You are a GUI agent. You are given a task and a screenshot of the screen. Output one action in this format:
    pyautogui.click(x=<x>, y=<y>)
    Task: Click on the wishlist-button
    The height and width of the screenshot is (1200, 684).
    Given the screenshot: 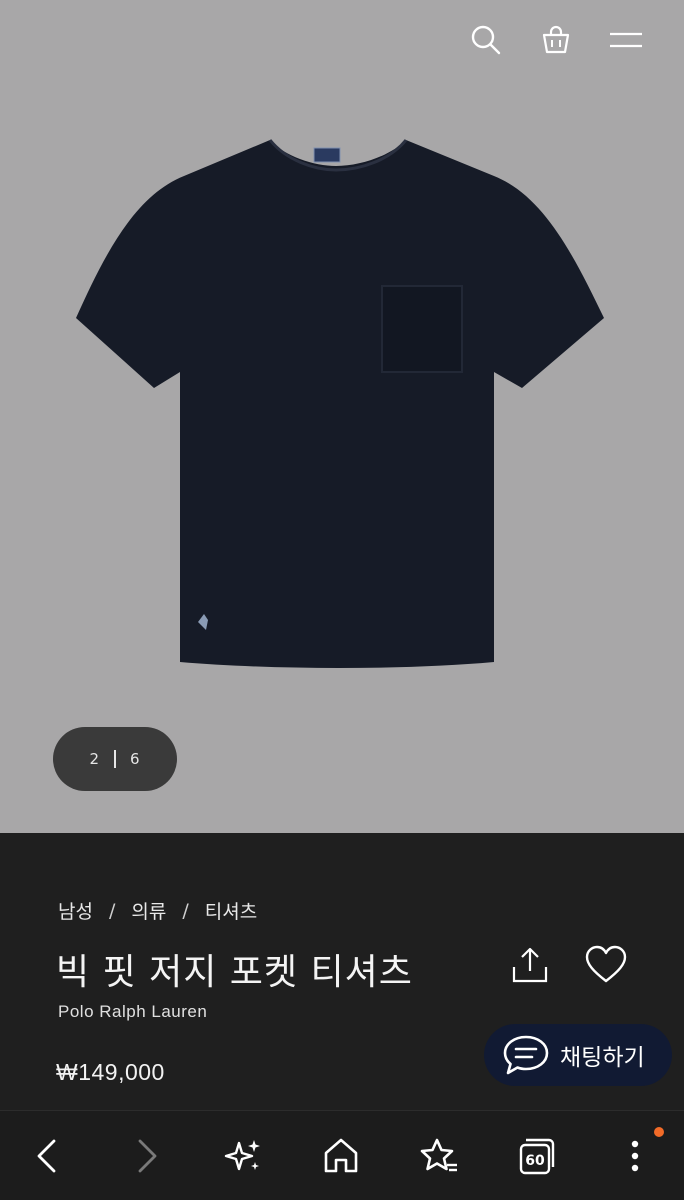 What is the action you would take?
    pyautogui.click(x=606, y=965)
    